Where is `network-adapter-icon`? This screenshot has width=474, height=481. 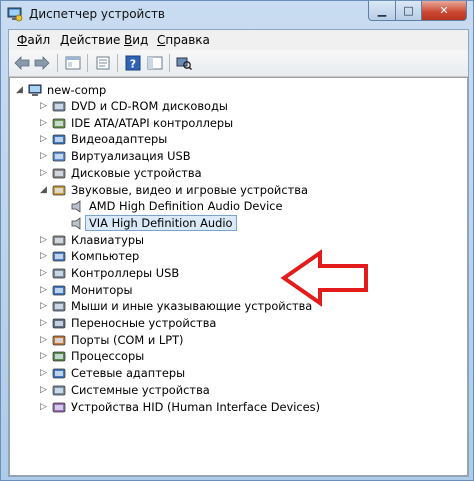
network-adapter-icon is located at coordinates (59, 373).